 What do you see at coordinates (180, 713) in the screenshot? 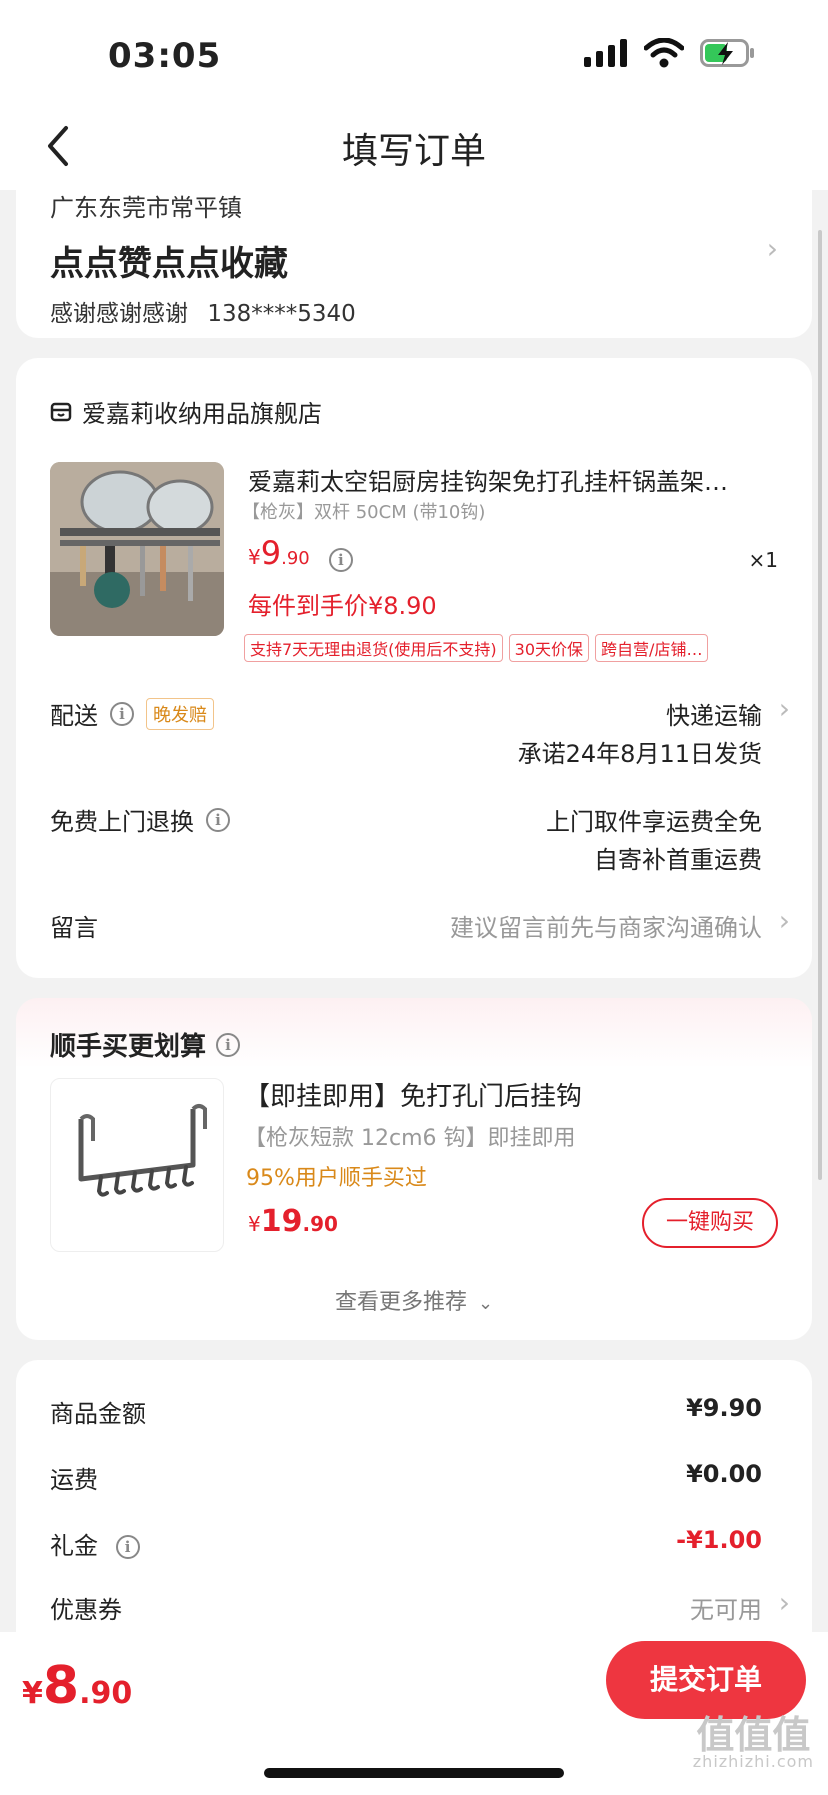
I see `late-compensation-badge: 晚发赔` at bounding box center [180, 713].